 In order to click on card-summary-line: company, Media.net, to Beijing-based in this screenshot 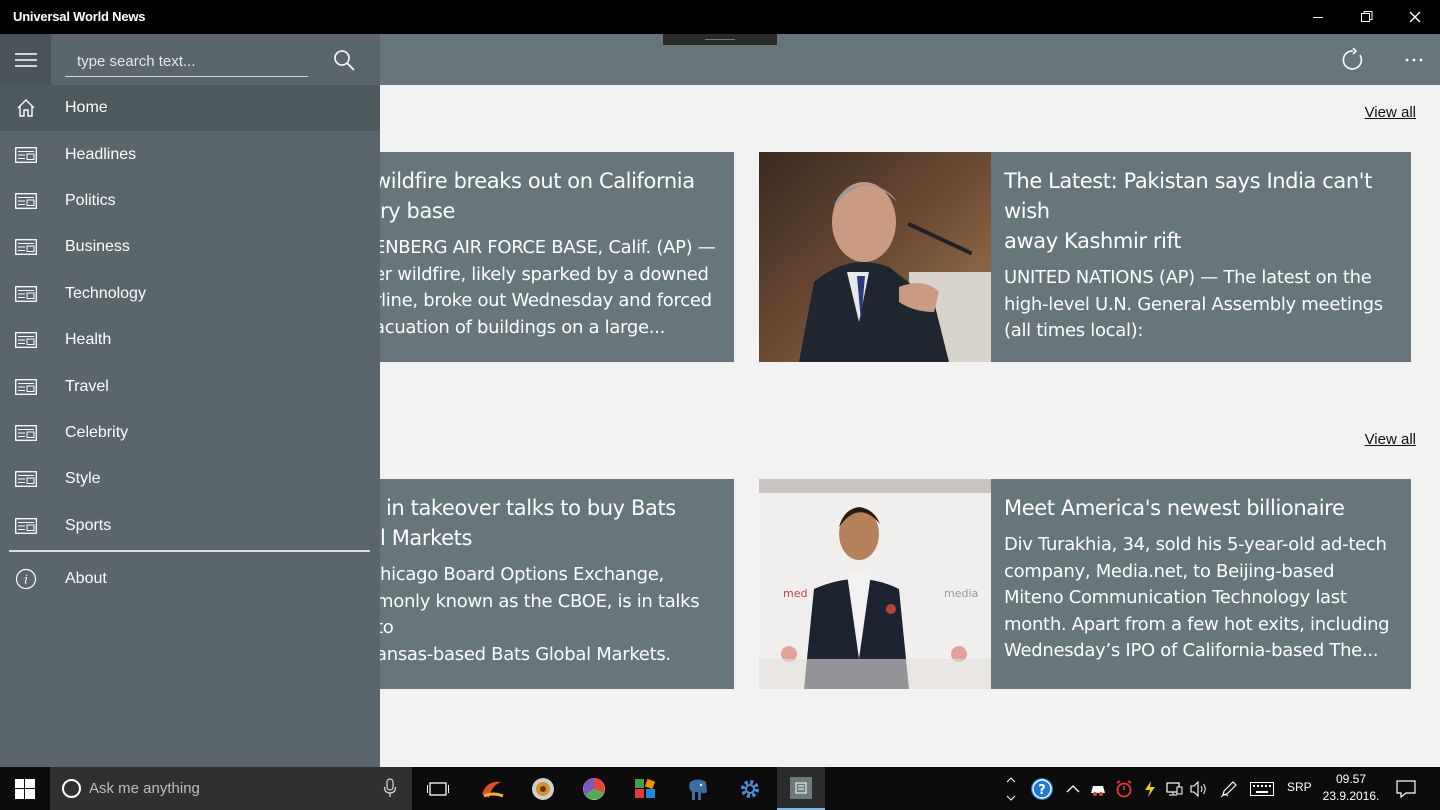, I will do `click(1169, 571)`.